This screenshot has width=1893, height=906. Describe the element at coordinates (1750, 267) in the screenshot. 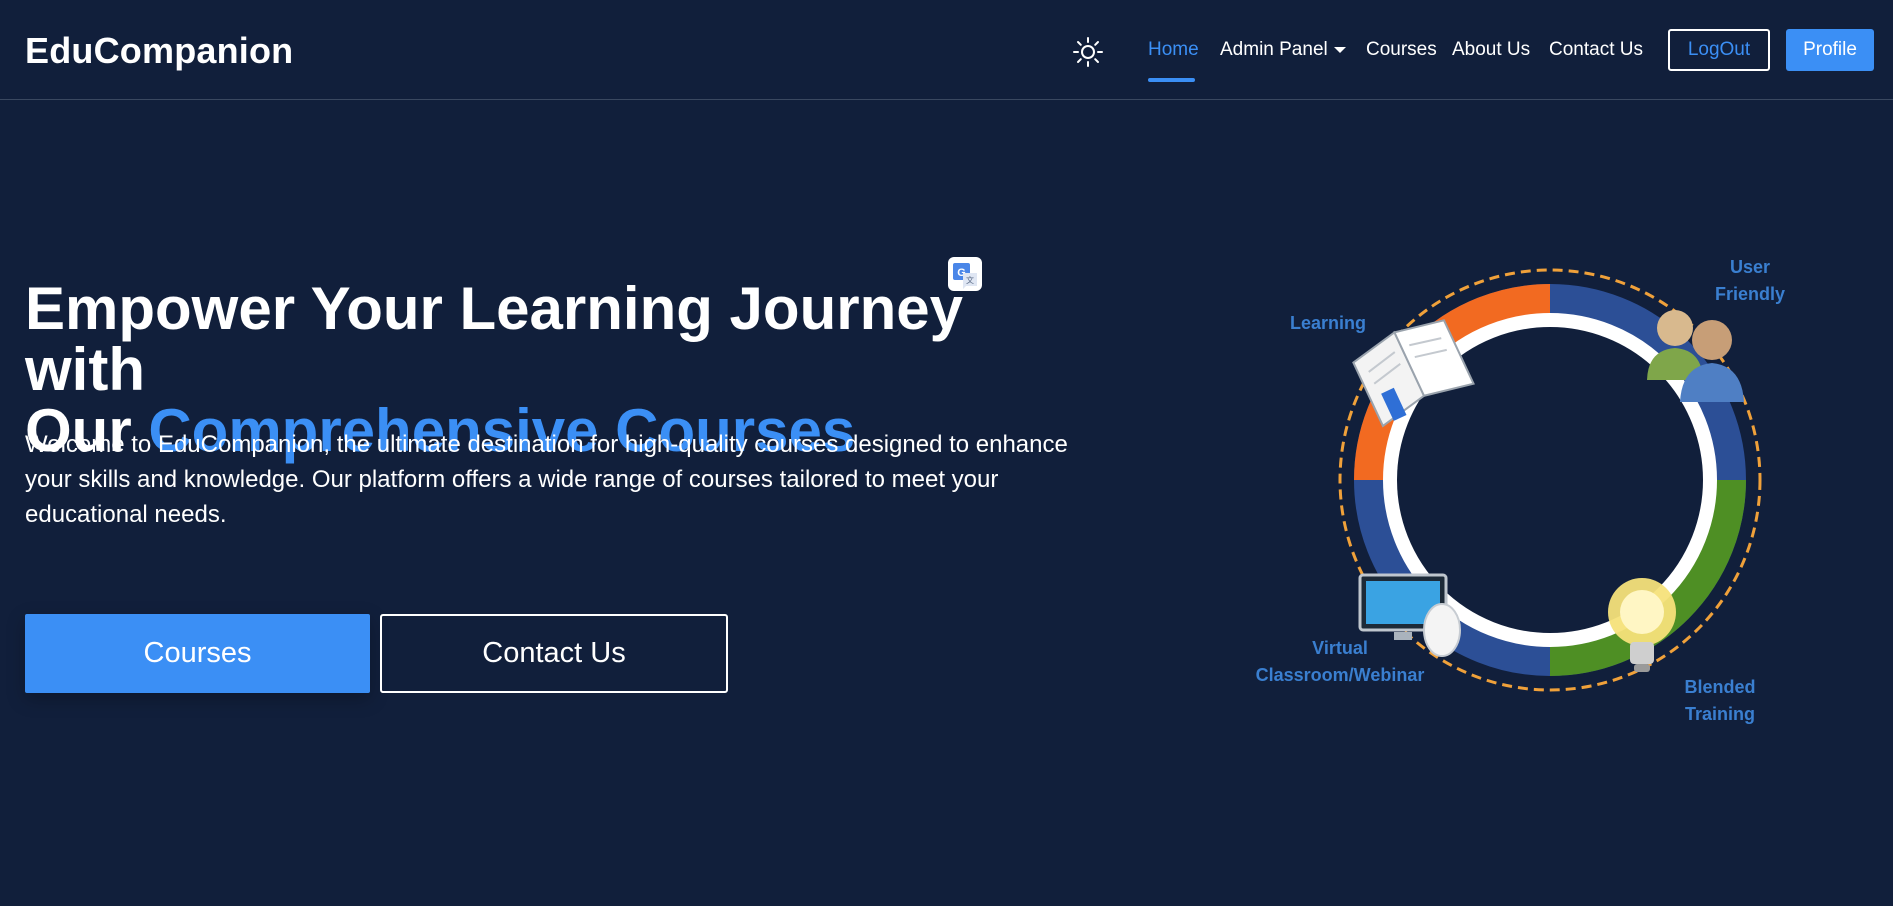

I see `label-user-friendly-line1: User` at that location.